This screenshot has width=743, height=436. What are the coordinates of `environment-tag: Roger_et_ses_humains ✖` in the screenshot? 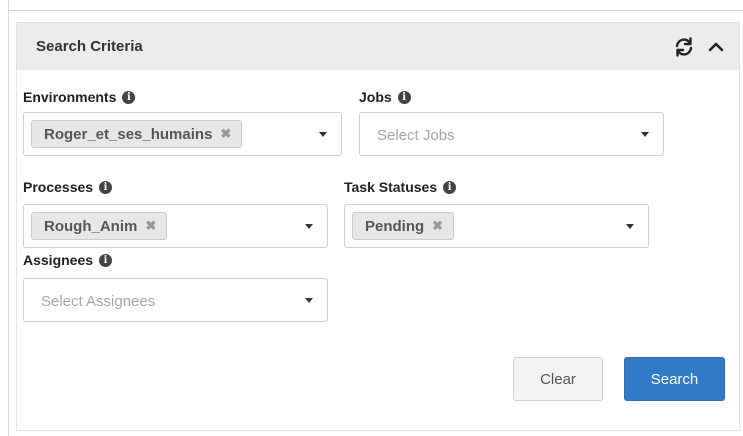 It's located at (137, 134).